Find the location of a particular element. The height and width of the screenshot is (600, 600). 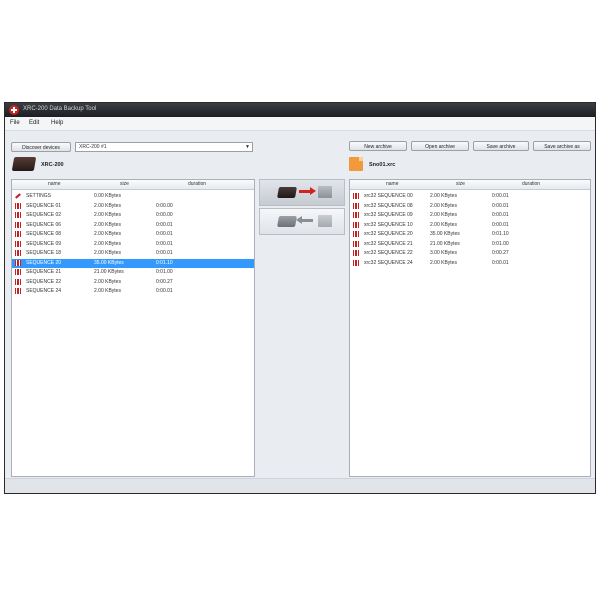

computer-icon is located at coordinates (325, 192).